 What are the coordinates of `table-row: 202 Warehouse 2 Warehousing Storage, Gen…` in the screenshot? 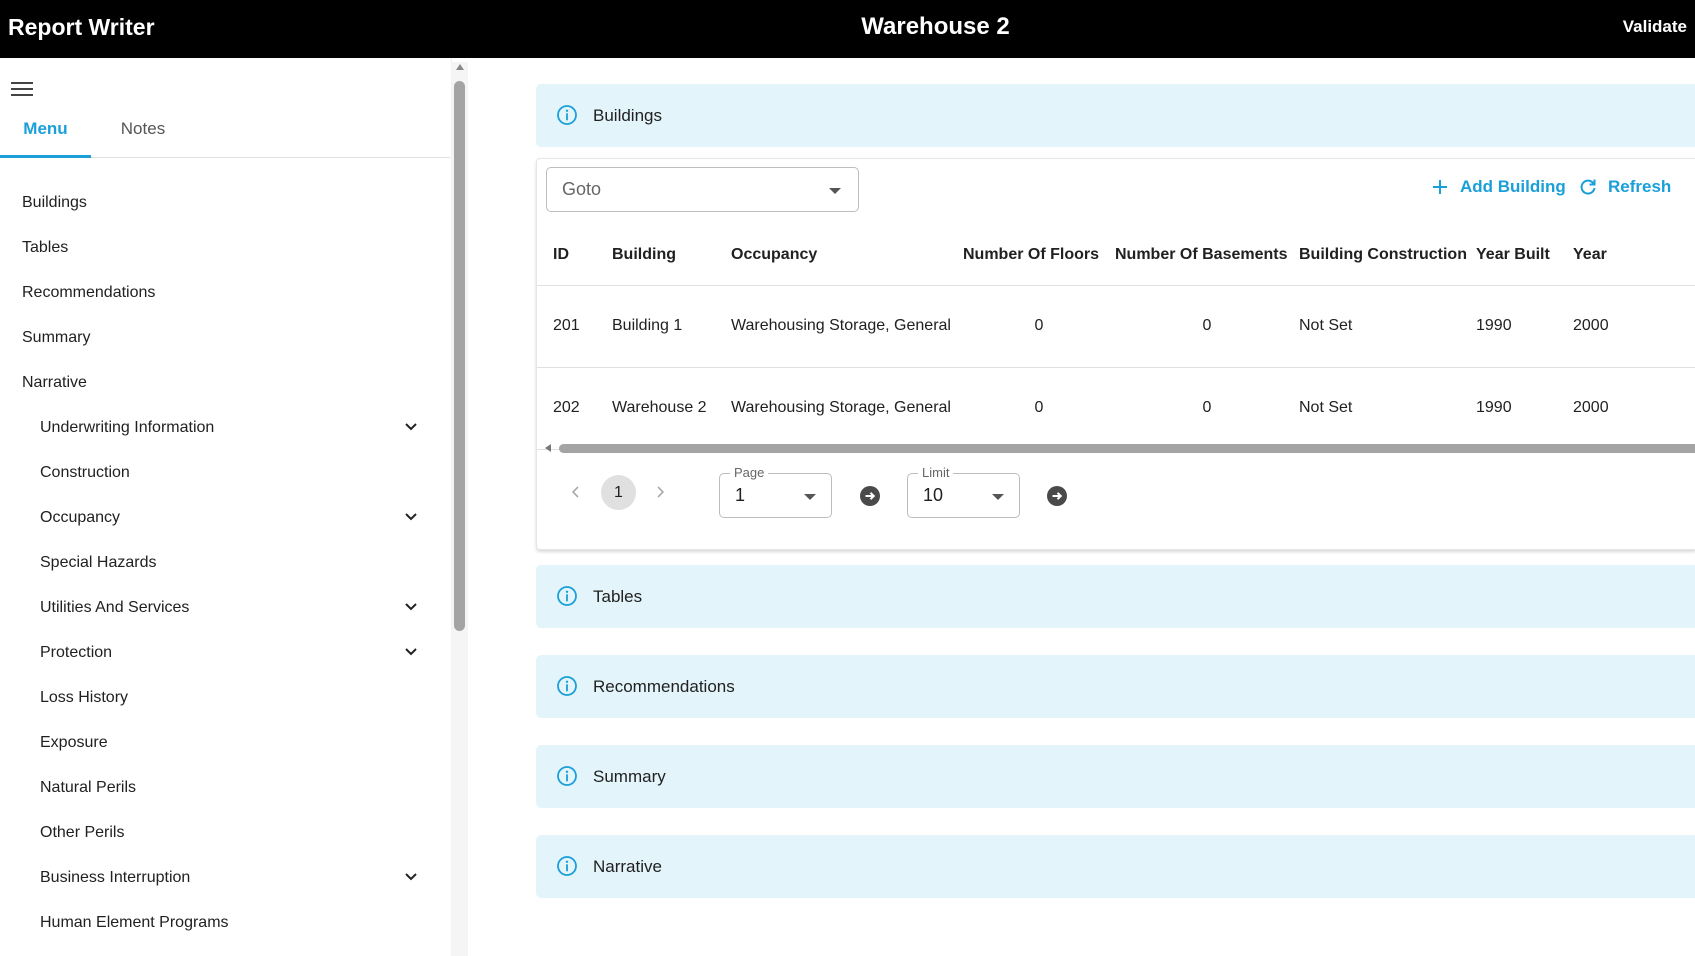 It's located at (1116, 408).